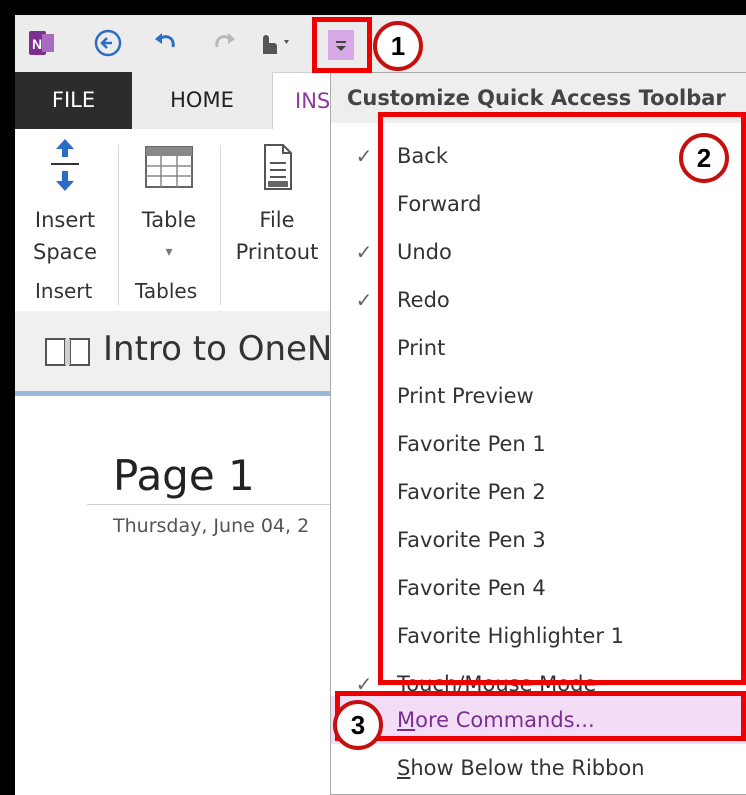 The image size is (746, 795). I want to click on annotation-badge-1: 1, so click(398, 46).